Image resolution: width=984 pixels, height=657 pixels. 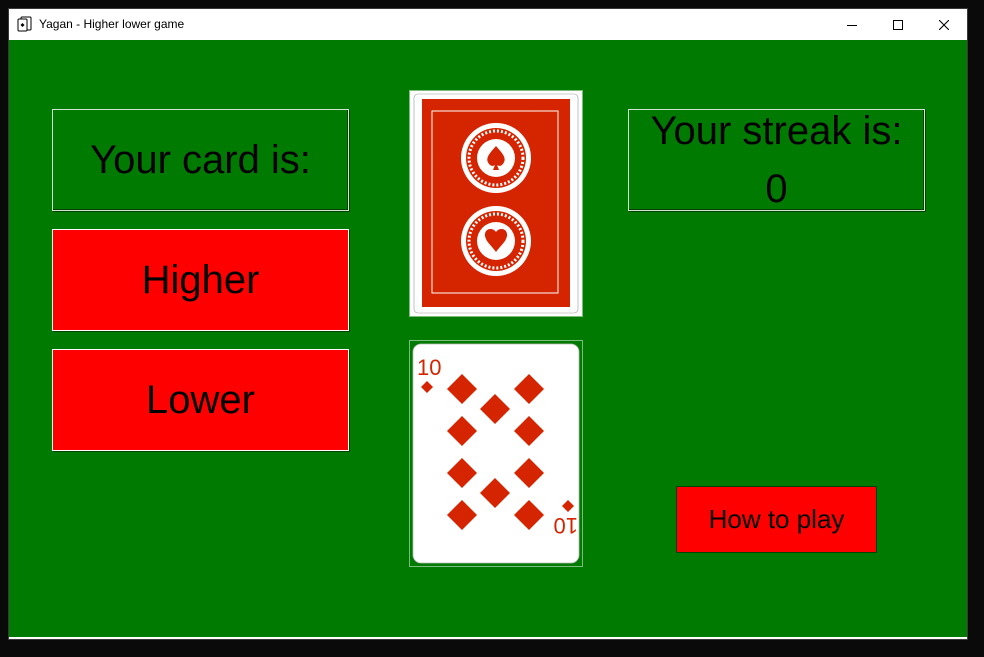 I want to click on streak-panel: Your streak is: 0, so click(x=776, y=160).